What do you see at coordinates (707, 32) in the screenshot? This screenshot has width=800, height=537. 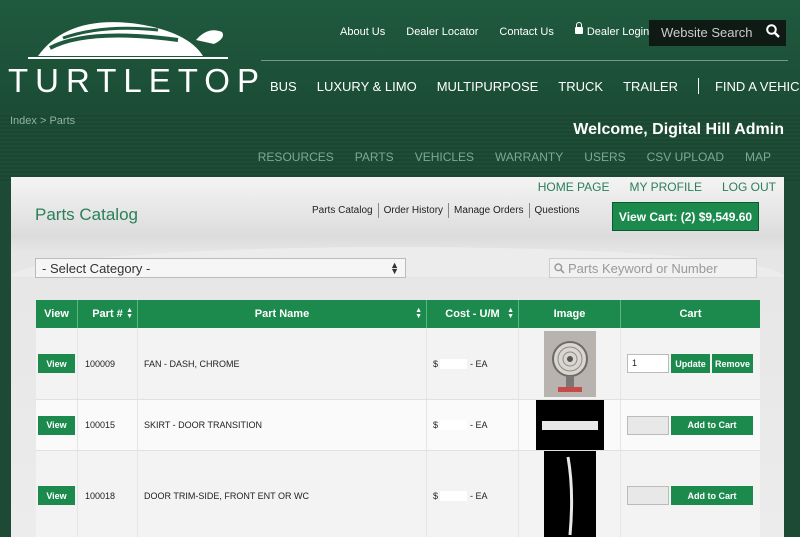 I see `search-placeholder: Website Search` at bounding box center [707, 32].